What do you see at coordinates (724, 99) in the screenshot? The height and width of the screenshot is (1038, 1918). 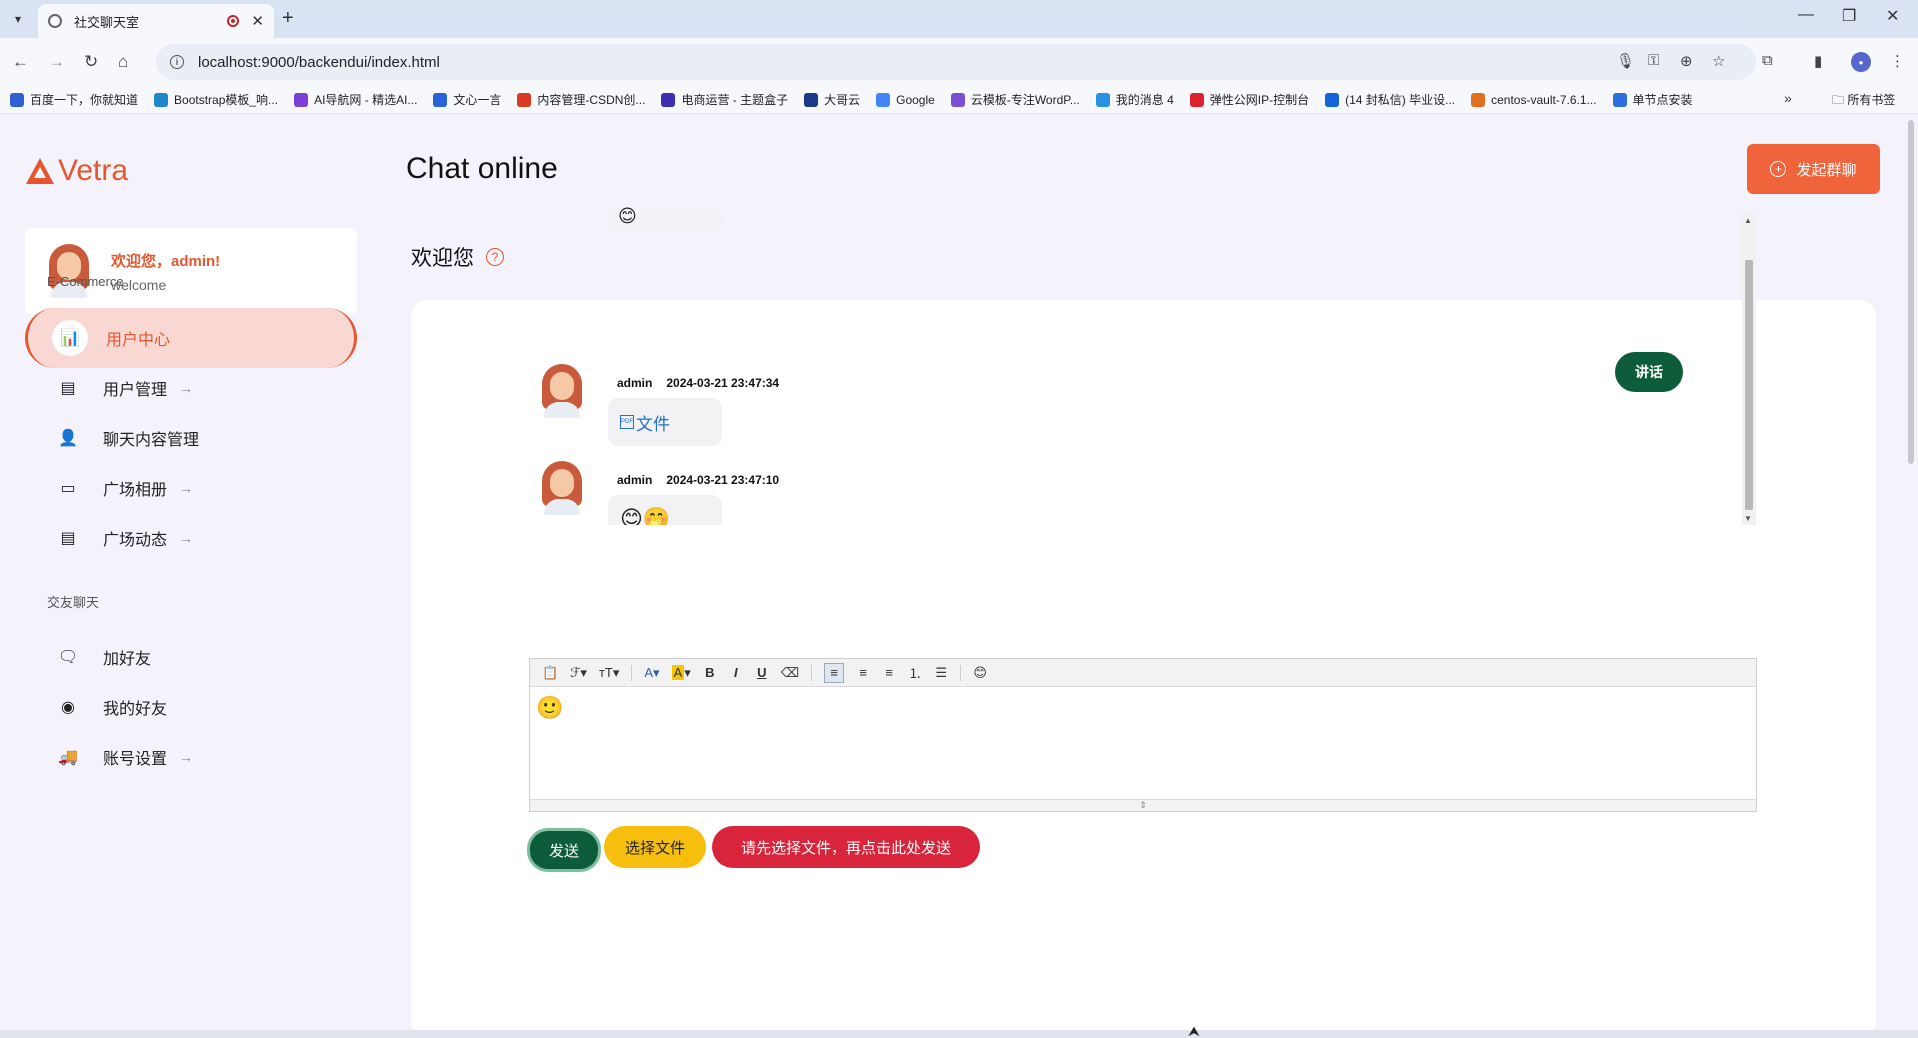 I see `bookmark-item: 电商运营 - 主题盒子` at bounding box center [724, 99].